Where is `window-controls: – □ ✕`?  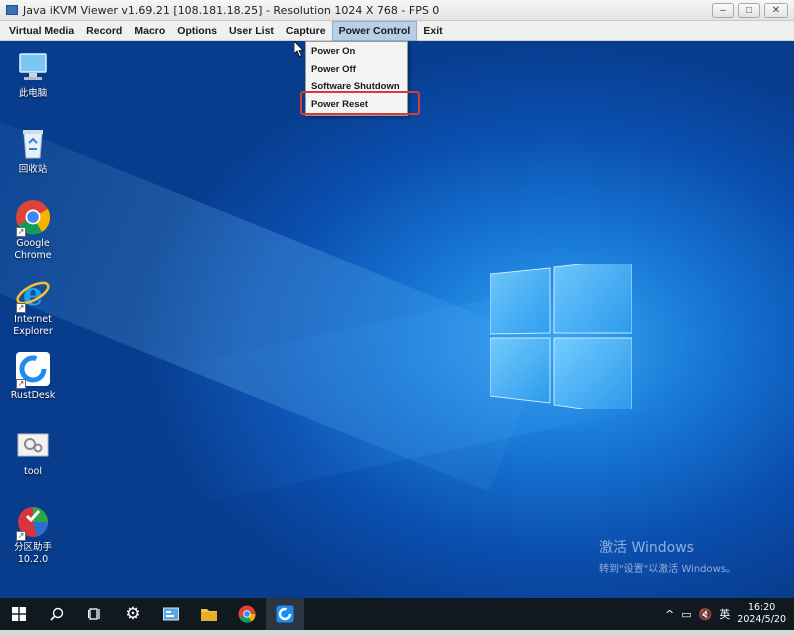 window-controls: – □ ✕ is located at coordinates (750, 10).